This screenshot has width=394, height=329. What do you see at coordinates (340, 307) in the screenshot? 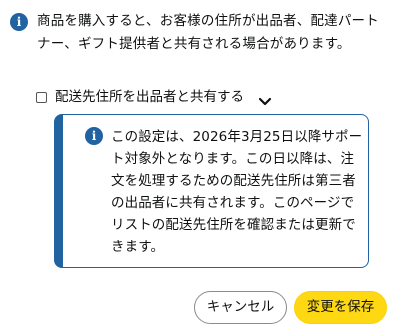
I see `save-changes-button: 変更を保存` at bounding box center [340, 307].